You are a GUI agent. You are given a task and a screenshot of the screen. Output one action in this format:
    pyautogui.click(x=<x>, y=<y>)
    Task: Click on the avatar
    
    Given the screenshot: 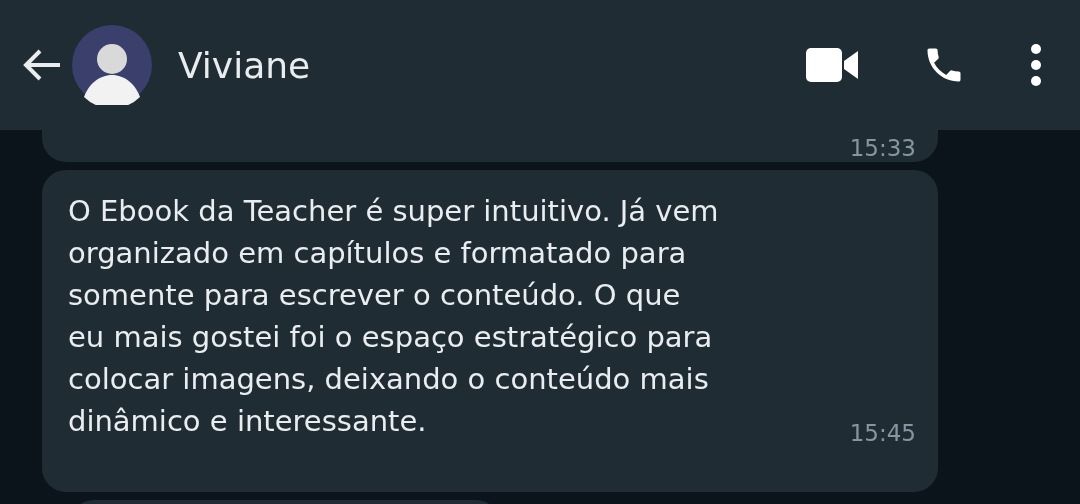 What is the action you would take?
    pyautogui.click(x=112, y=65)
    